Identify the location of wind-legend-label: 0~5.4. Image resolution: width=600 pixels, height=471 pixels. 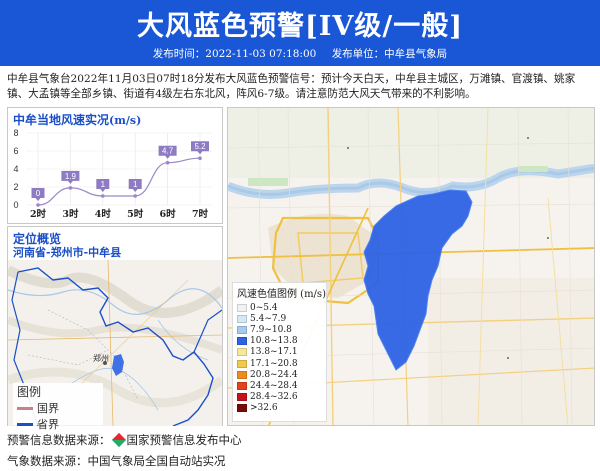
(264, 307).